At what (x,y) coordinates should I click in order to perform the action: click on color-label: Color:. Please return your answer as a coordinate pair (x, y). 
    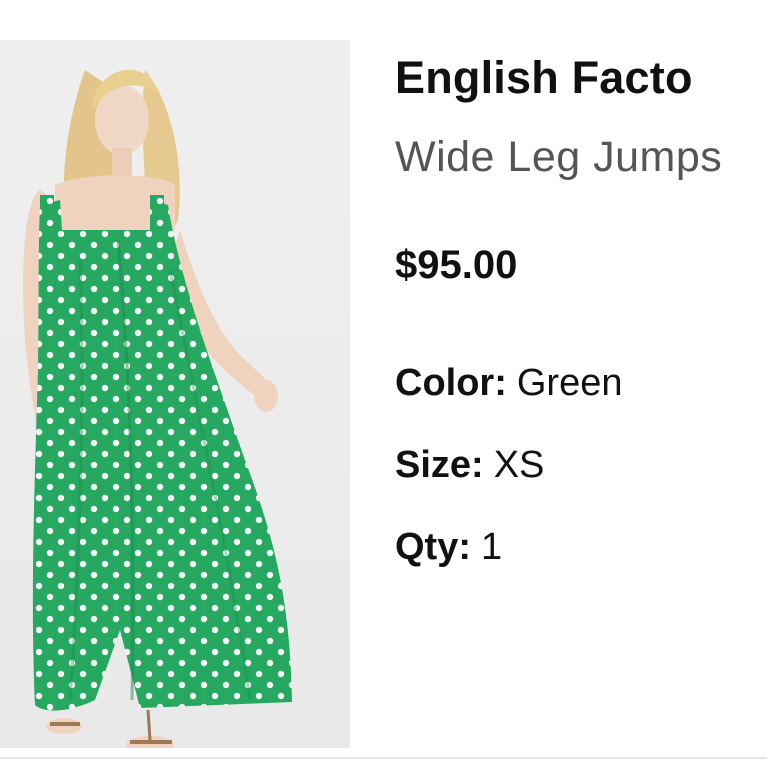
    Looking at the image, I should click on (451, 383).